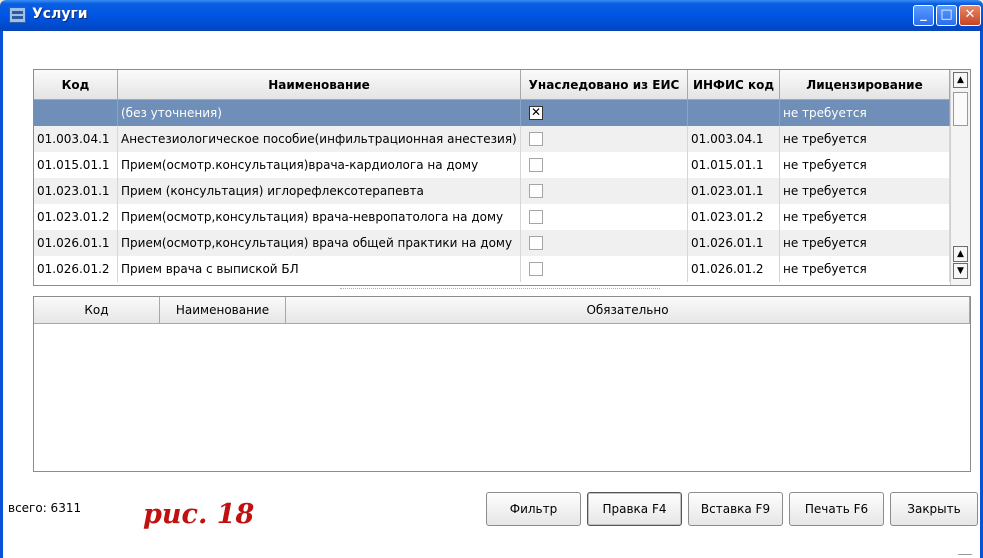 The height and width of the screenshot is (558, 983). I want to click on scroll-thumb, so click(960, 109).